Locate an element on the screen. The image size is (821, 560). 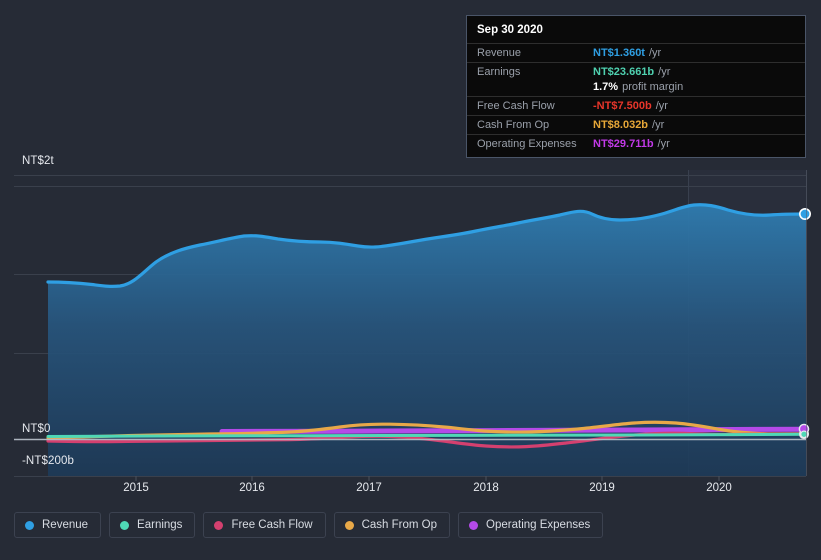
x-axis-label-2017: 2017 is located at coordinates (369, 488).